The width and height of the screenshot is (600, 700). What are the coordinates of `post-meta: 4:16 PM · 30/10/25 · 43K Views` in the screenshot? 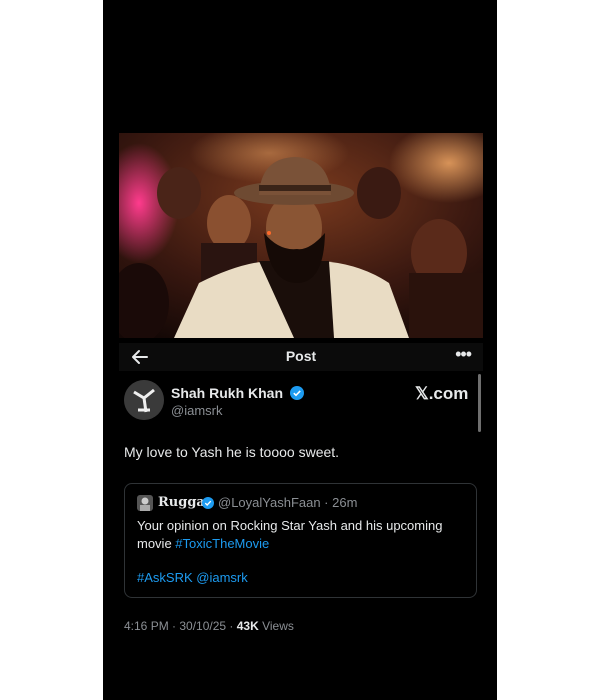 It's located at (209, 626).